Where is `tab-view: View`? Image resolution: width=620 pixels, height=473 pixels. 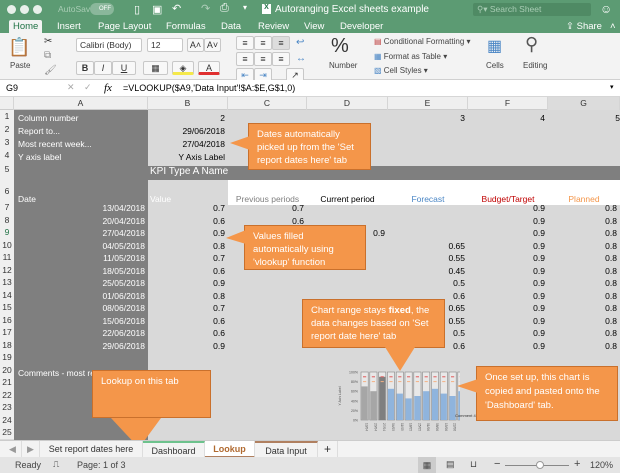 tab-view: View is located at coordinates (314, 26).